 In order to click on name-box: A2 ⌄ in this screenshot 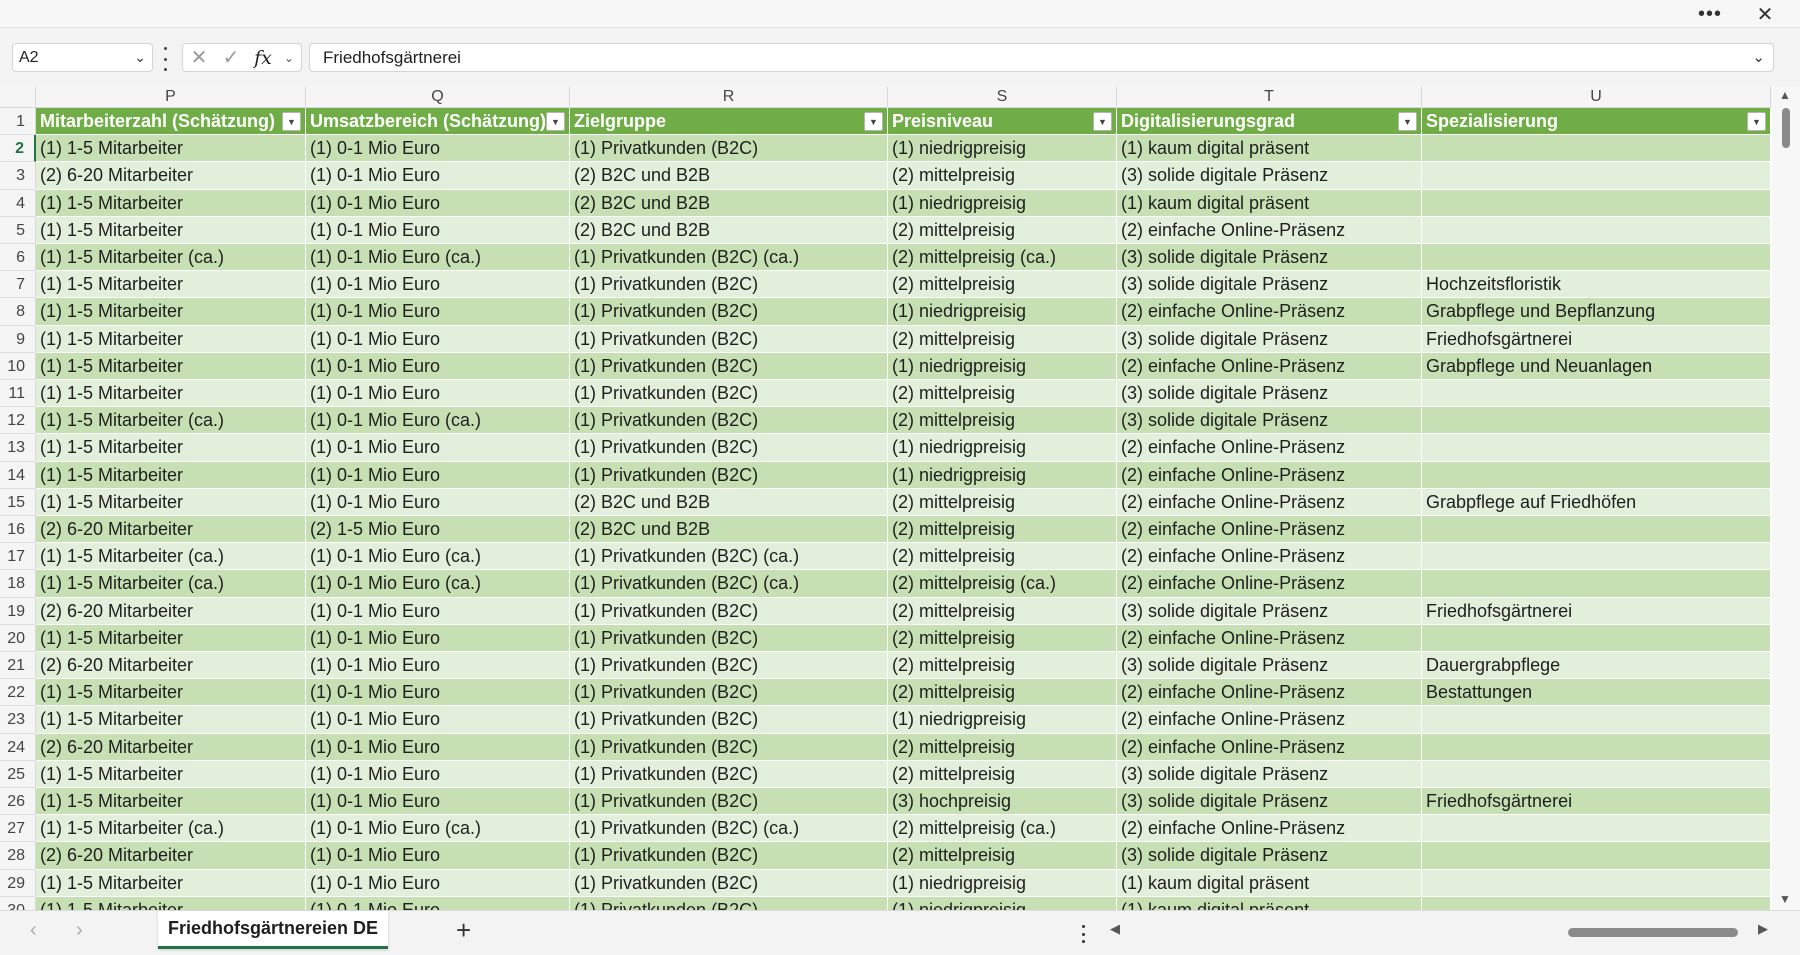, I will do `click(82, 57)`.